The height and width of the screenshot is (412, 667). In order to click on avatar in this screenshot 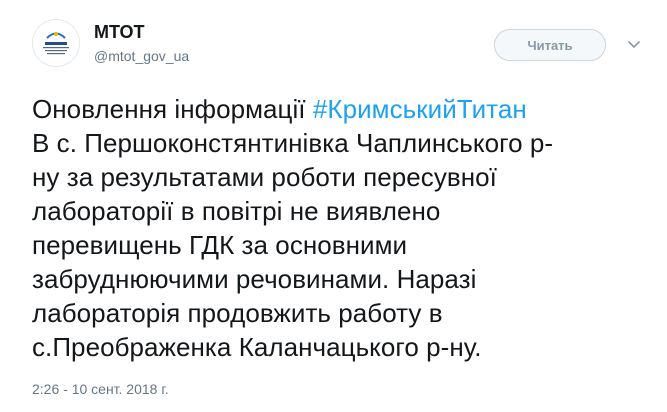, I will do `click(56, 43)`.